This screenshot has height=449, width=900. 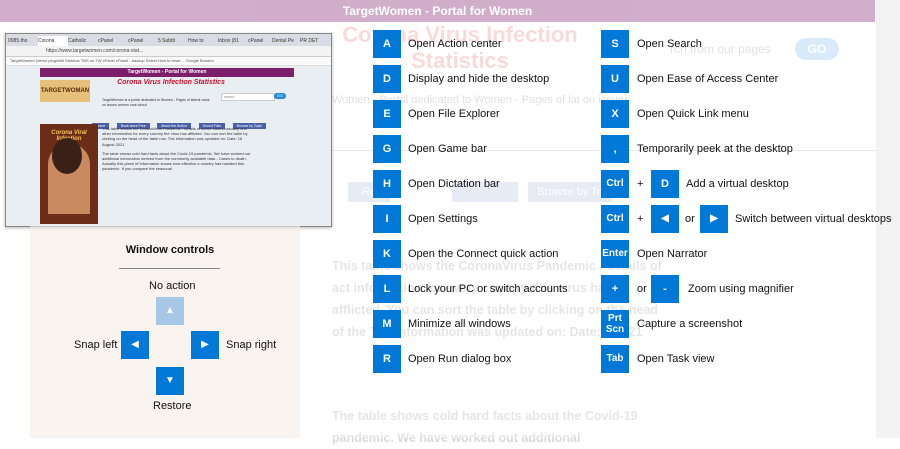 What do you see at coordinates (454, 114) in the screenshot?
I see `shortcut-label: Open File Explorer` at bounding box center [454, 114].